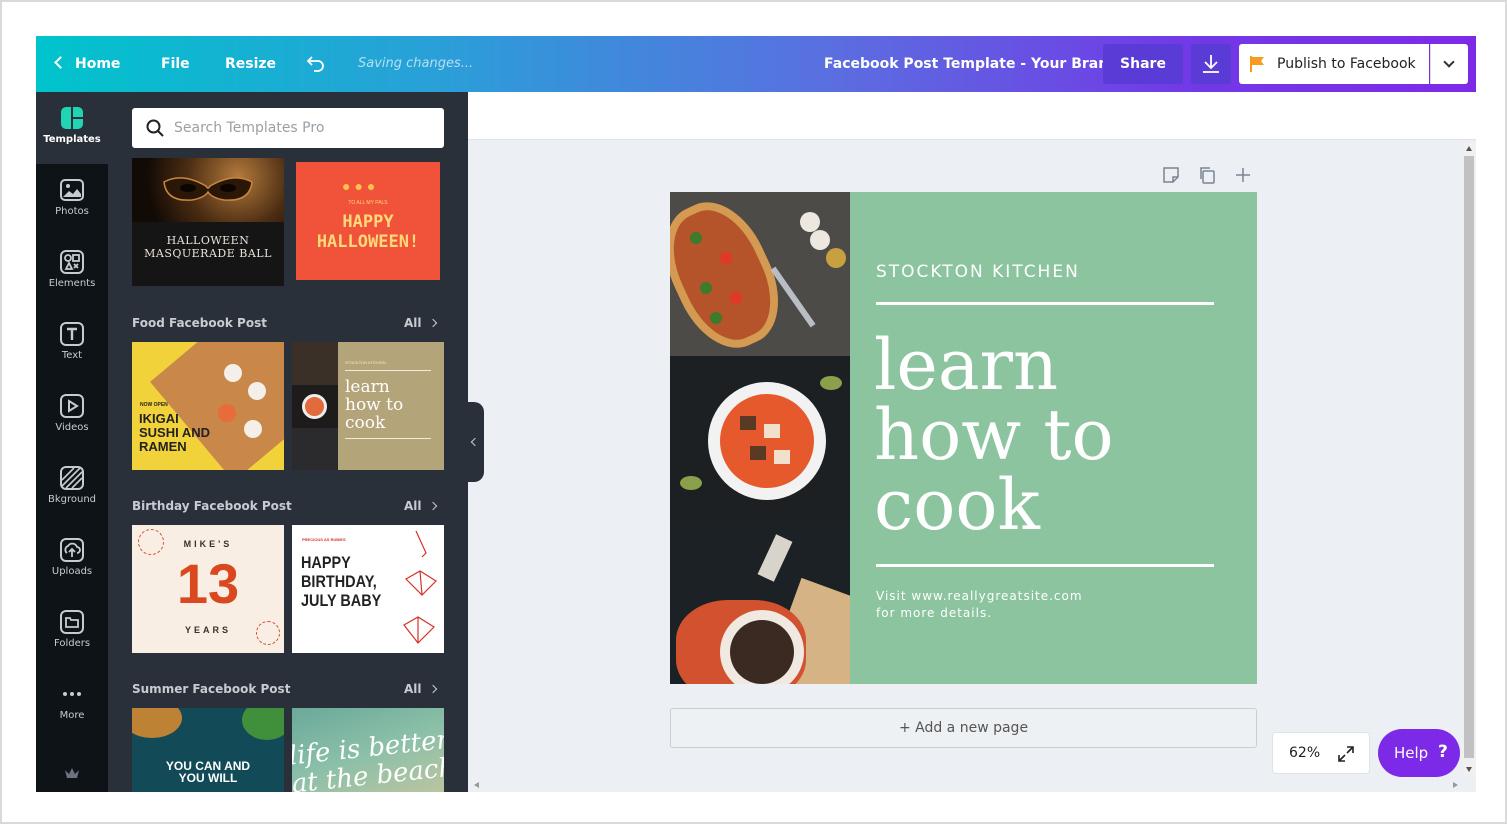 The height and width of the screenshot is (824, 1507). What do you see at coordinates (154, 405) in the screenshot?
I see `thumb-text: NOW OPEN` at bounding box center [154, 405].